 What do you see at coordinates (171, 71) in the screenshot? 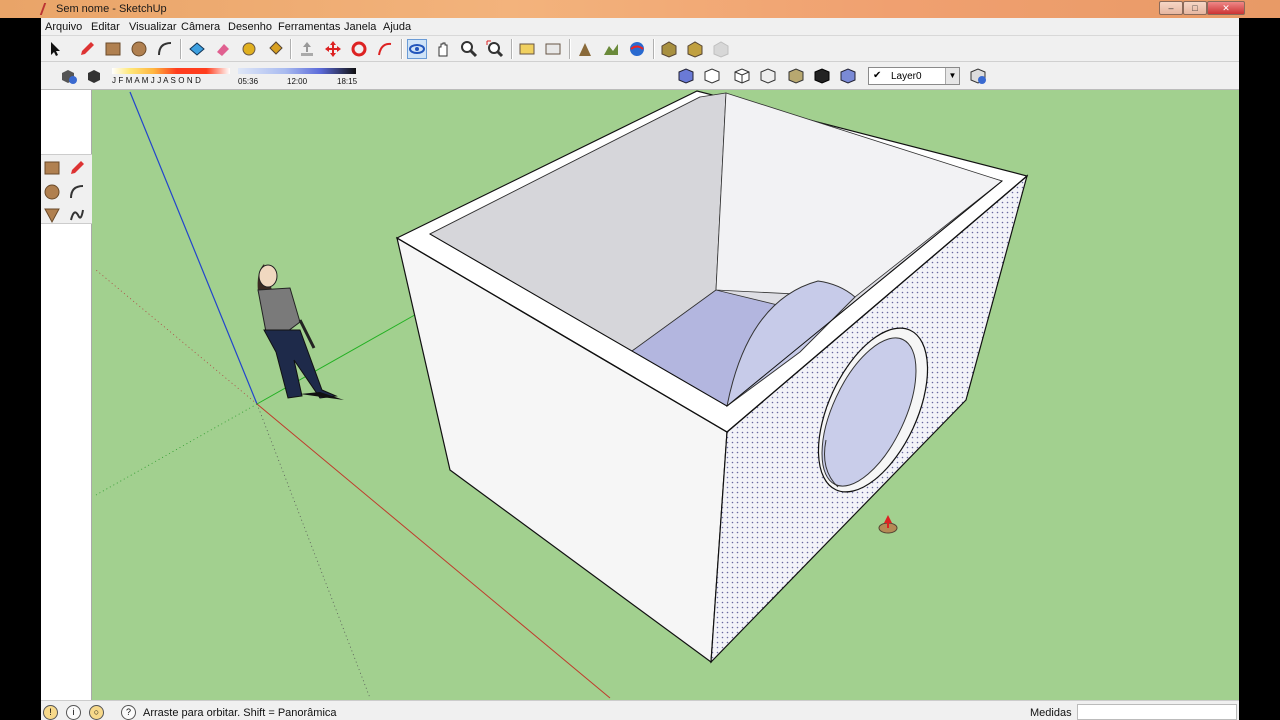
I see `shadow-date-slider` at bounding box center [171, 71].